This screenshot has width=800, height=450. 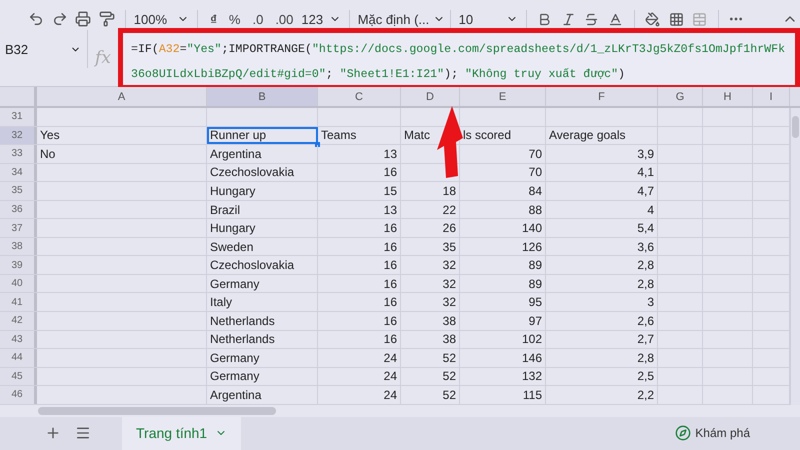 I want to click on column-header: D, so click(x=430, y=96).